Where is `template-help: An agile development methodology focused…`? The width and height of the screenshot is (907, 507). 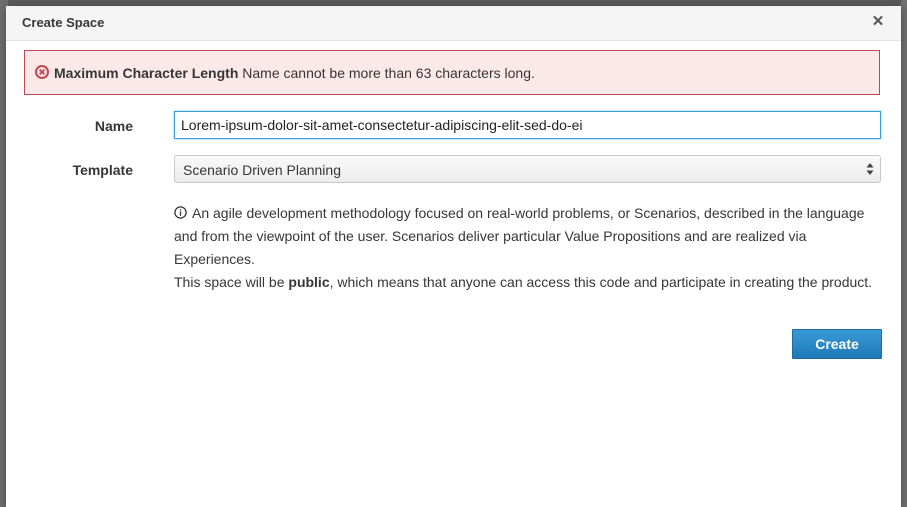
template-help: An agile development methodology focused… is located at coordinates (529, 248).